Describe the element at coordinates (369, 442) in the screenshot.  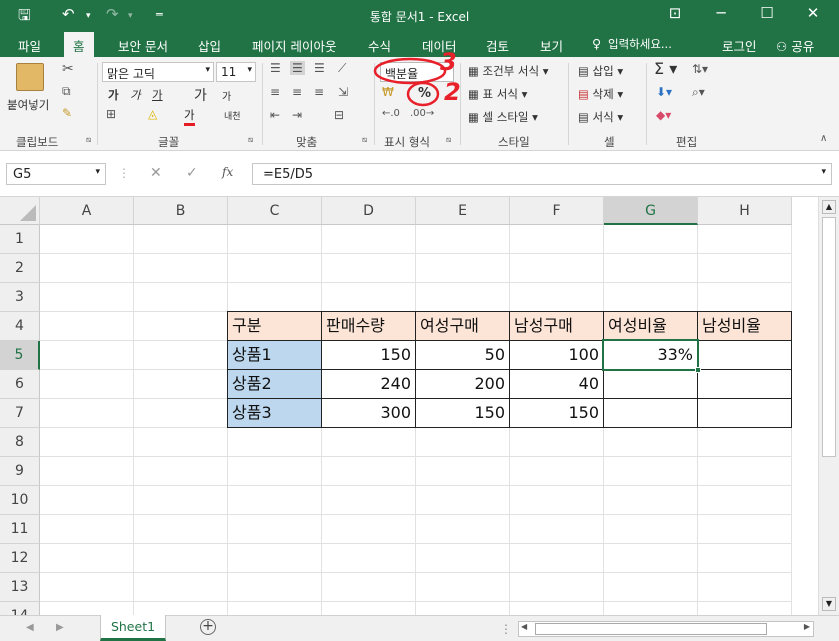
I see `cell-d8` at that location.